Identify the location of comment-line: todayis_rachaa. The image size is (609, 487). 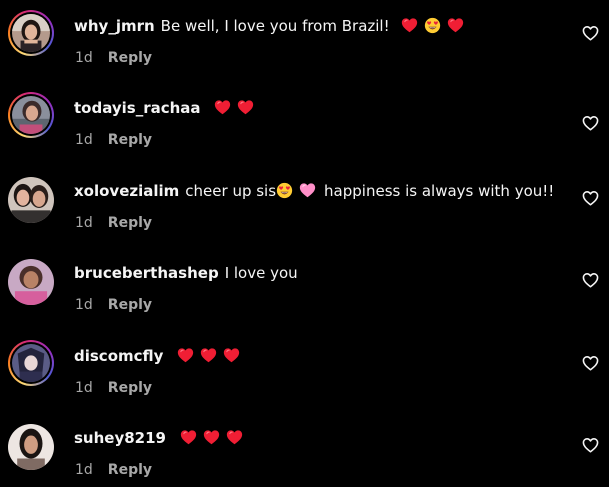
(165, 108).